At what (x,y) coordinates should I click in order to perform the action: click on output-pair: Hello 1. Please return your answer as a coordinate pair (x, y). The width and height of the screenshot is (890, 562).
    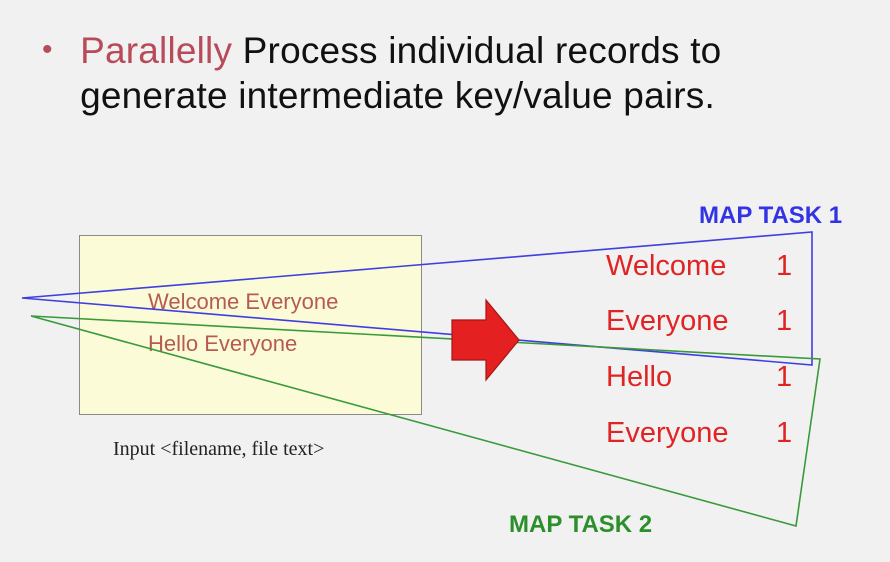
    Looking at the image, I should click on (701, 379).